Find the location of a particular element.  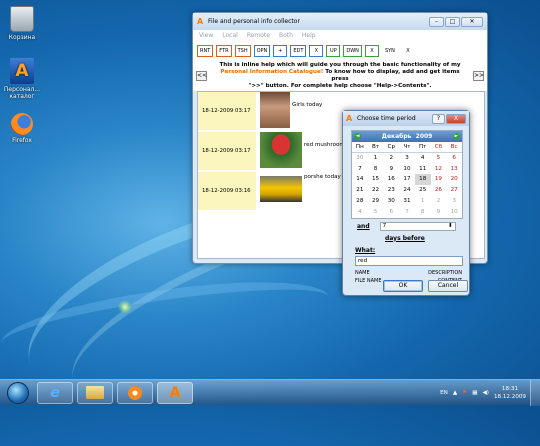

calendar-day: 11 is located at coordinates (423, 169).